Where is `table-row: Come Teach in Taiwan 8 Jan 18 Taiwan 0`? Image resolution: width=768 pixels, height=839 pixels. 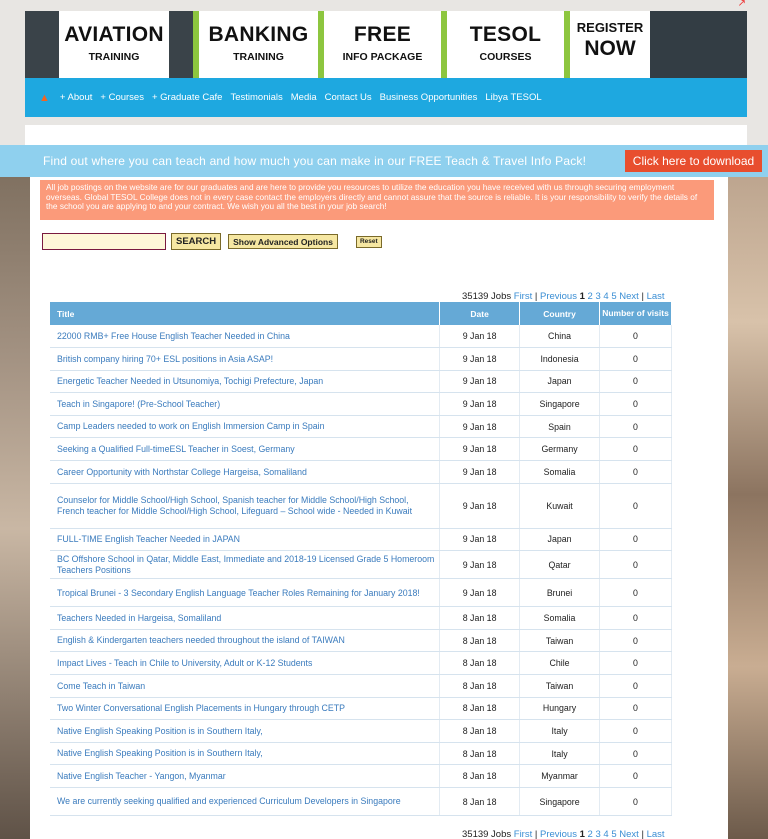
table-row: Come Teach in Taiwan 8 Jan 18 Taiwan 0 is located at coordinates (361, 686).